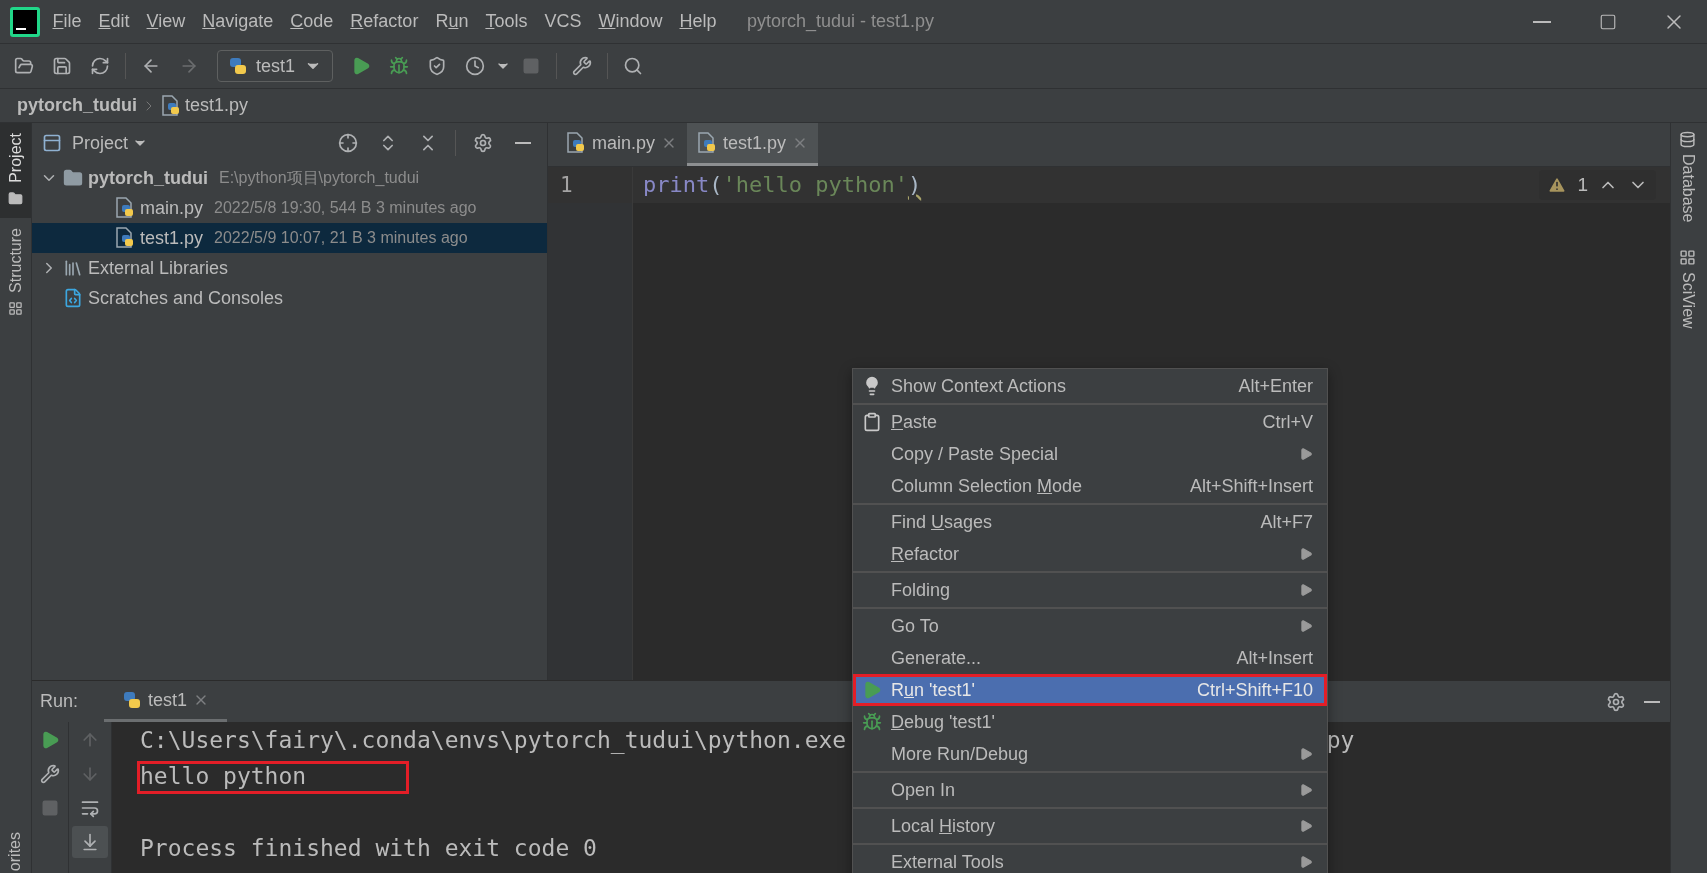  What do you see at coordinates (1557, 185) in the screenshot?
I see `warning-icon` at bounding box center [1557, 185].